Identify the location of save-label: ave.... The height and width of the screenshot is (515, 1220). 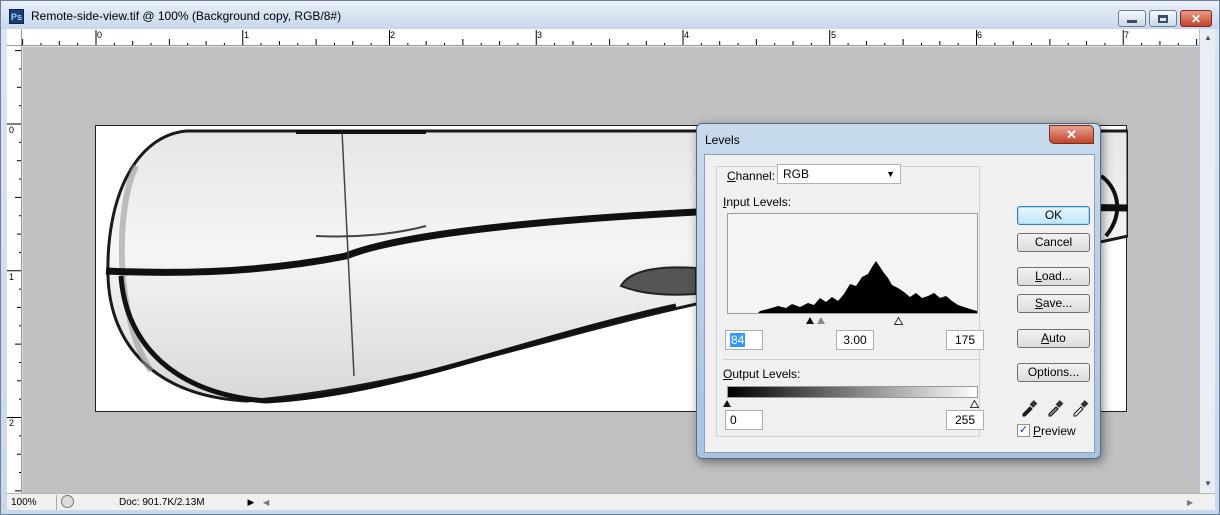
(1057, 303).